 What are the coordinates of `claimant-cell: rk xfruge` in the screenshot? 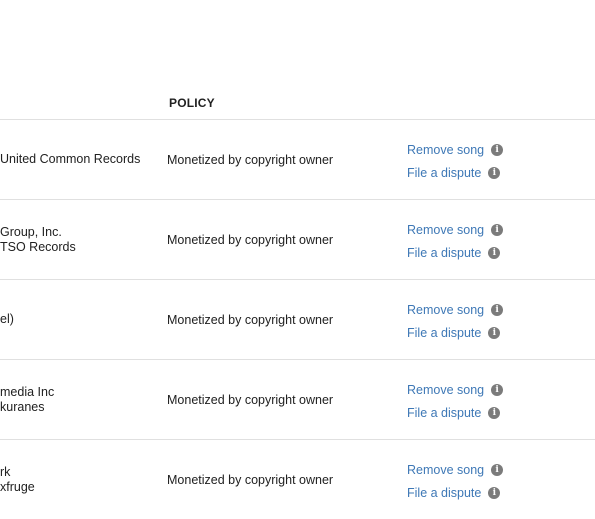 It's located at (17, 479).